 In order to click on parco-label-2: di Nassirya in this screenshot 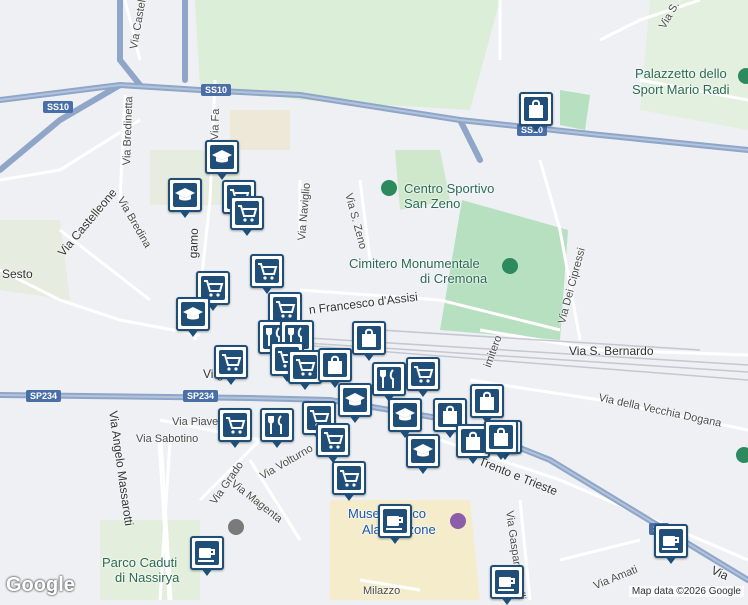, I will do `click(147, 577)`.